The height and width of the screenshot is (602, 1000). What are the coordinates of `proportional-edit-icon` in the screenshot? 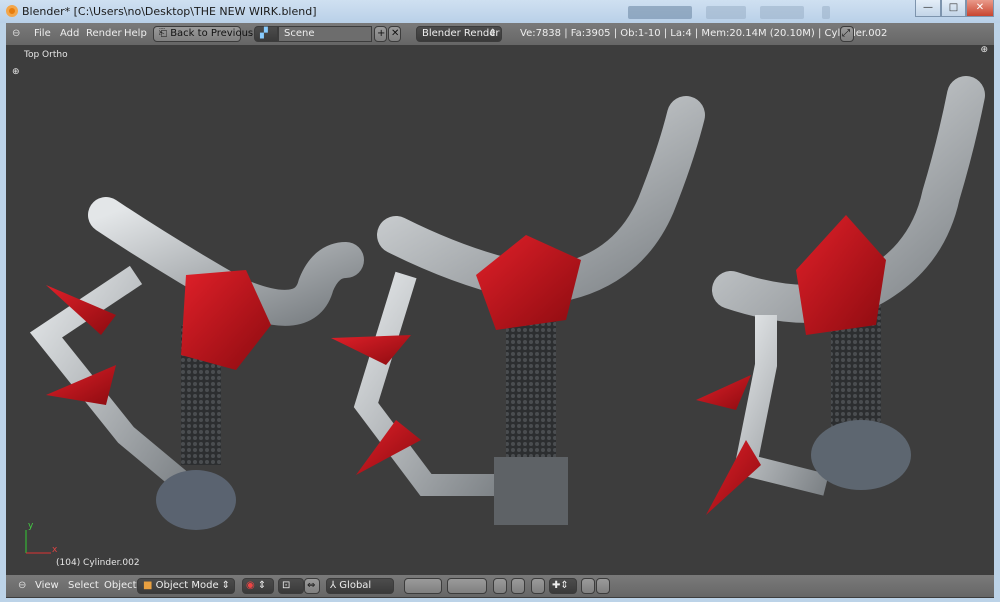 It's located at (518, 586).